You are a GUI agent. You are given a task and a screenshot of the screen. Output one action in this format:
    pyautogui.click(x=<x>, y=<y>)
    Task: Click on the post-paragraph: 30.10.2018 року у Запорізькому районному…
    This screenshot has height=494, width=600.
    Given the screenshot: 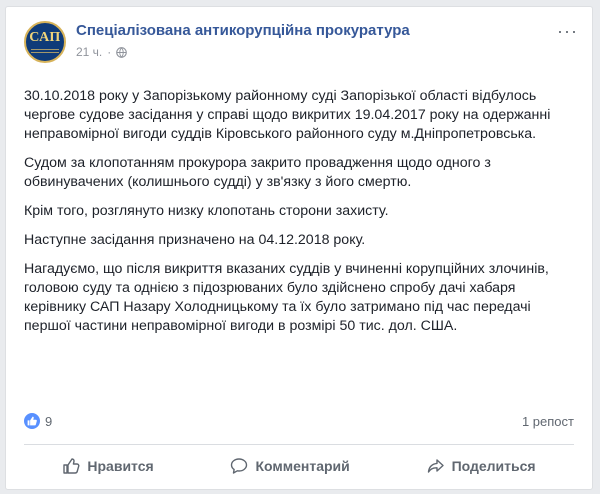 What is the action you would take?
    pyautogui.click(x=287, y=115)
    